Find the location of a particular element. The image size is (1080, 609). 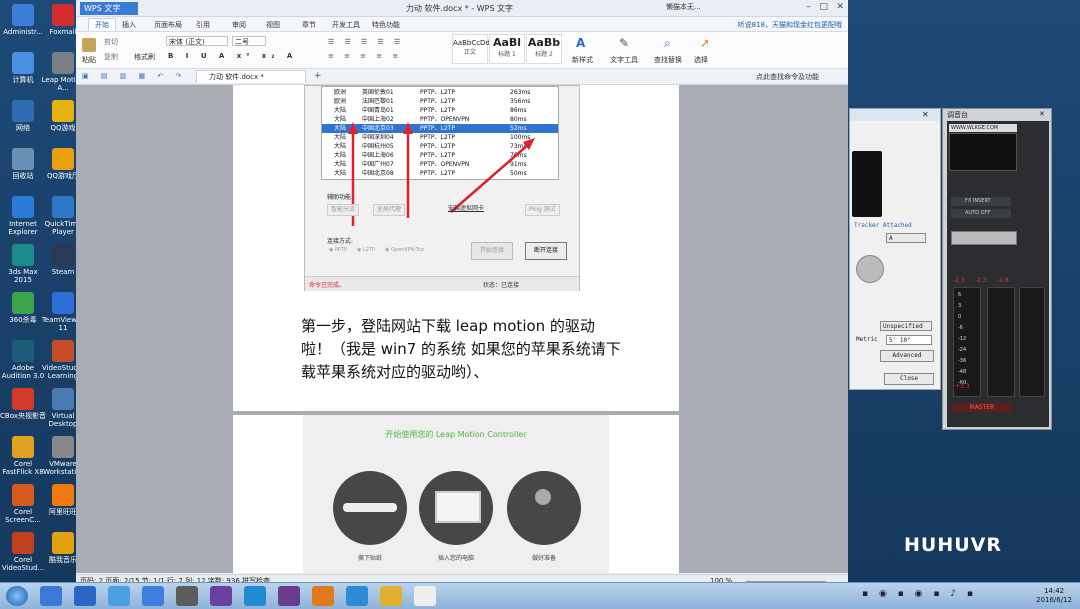

new-style-icon: A is located at coordinates (583, 43).